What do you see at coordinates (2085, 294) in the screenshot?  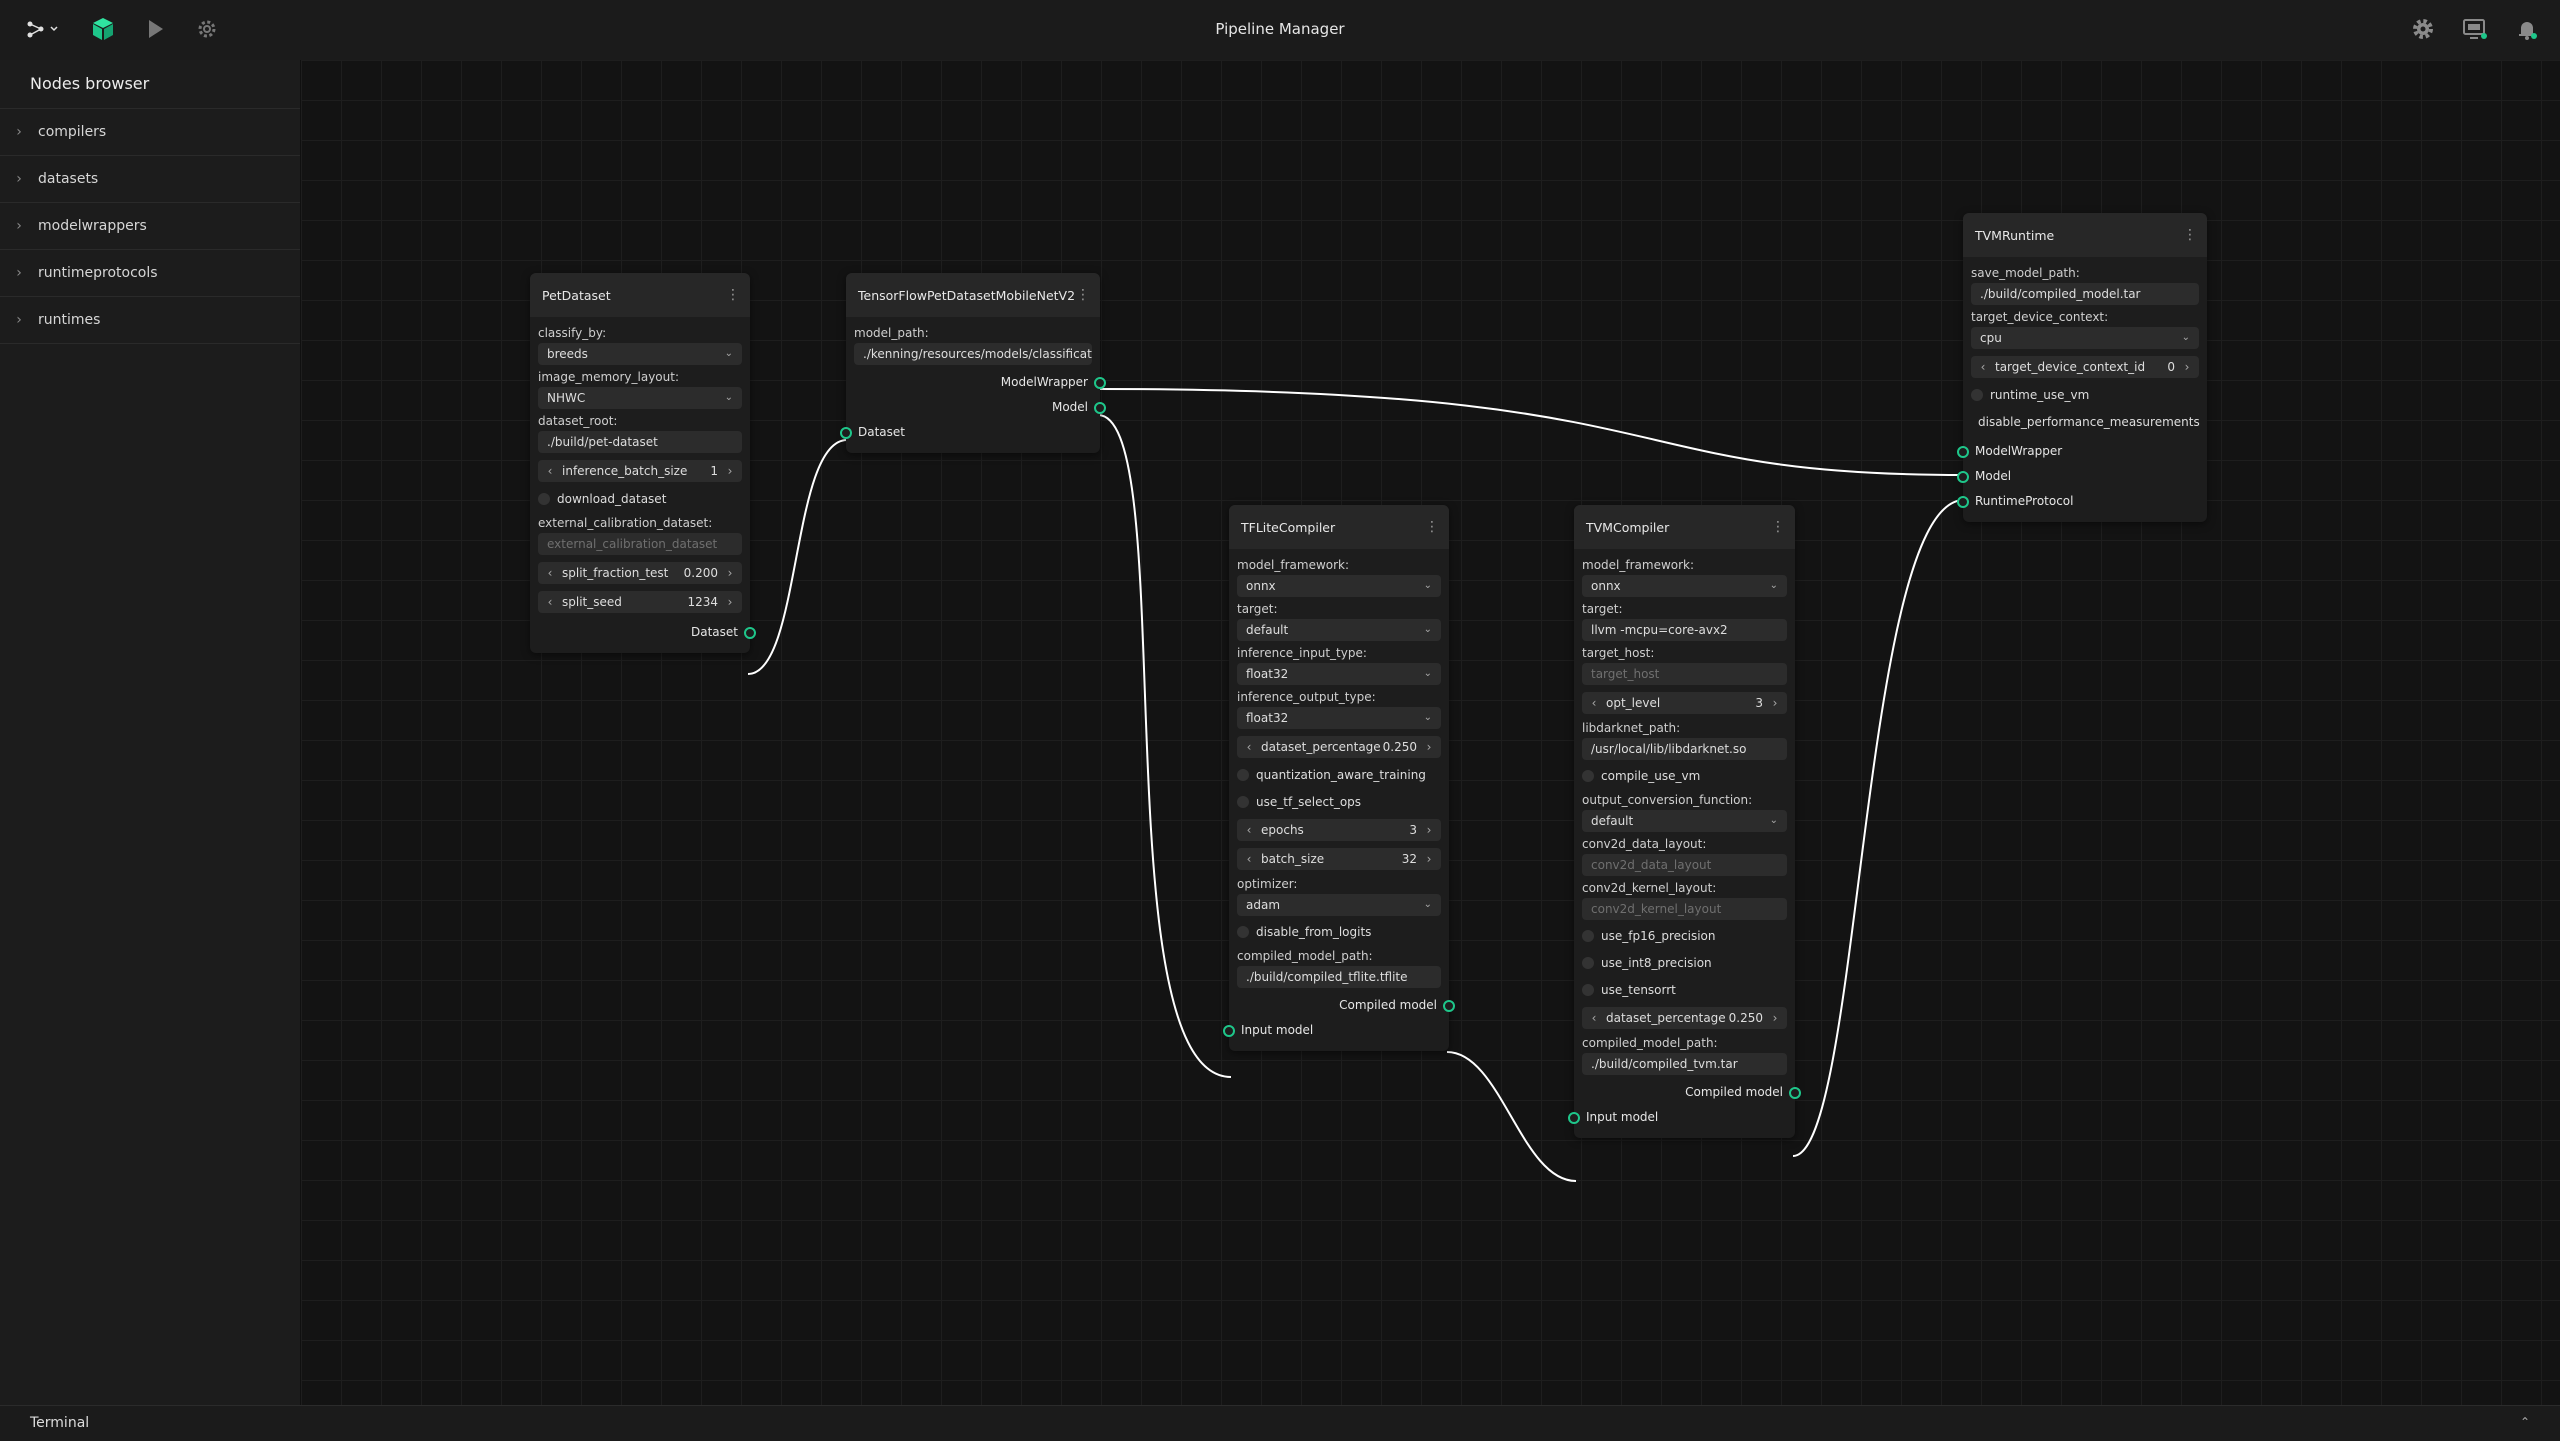 I see `save-model-path-input: ./build/compiled_model.tar` at bounding box center [2085, 294].